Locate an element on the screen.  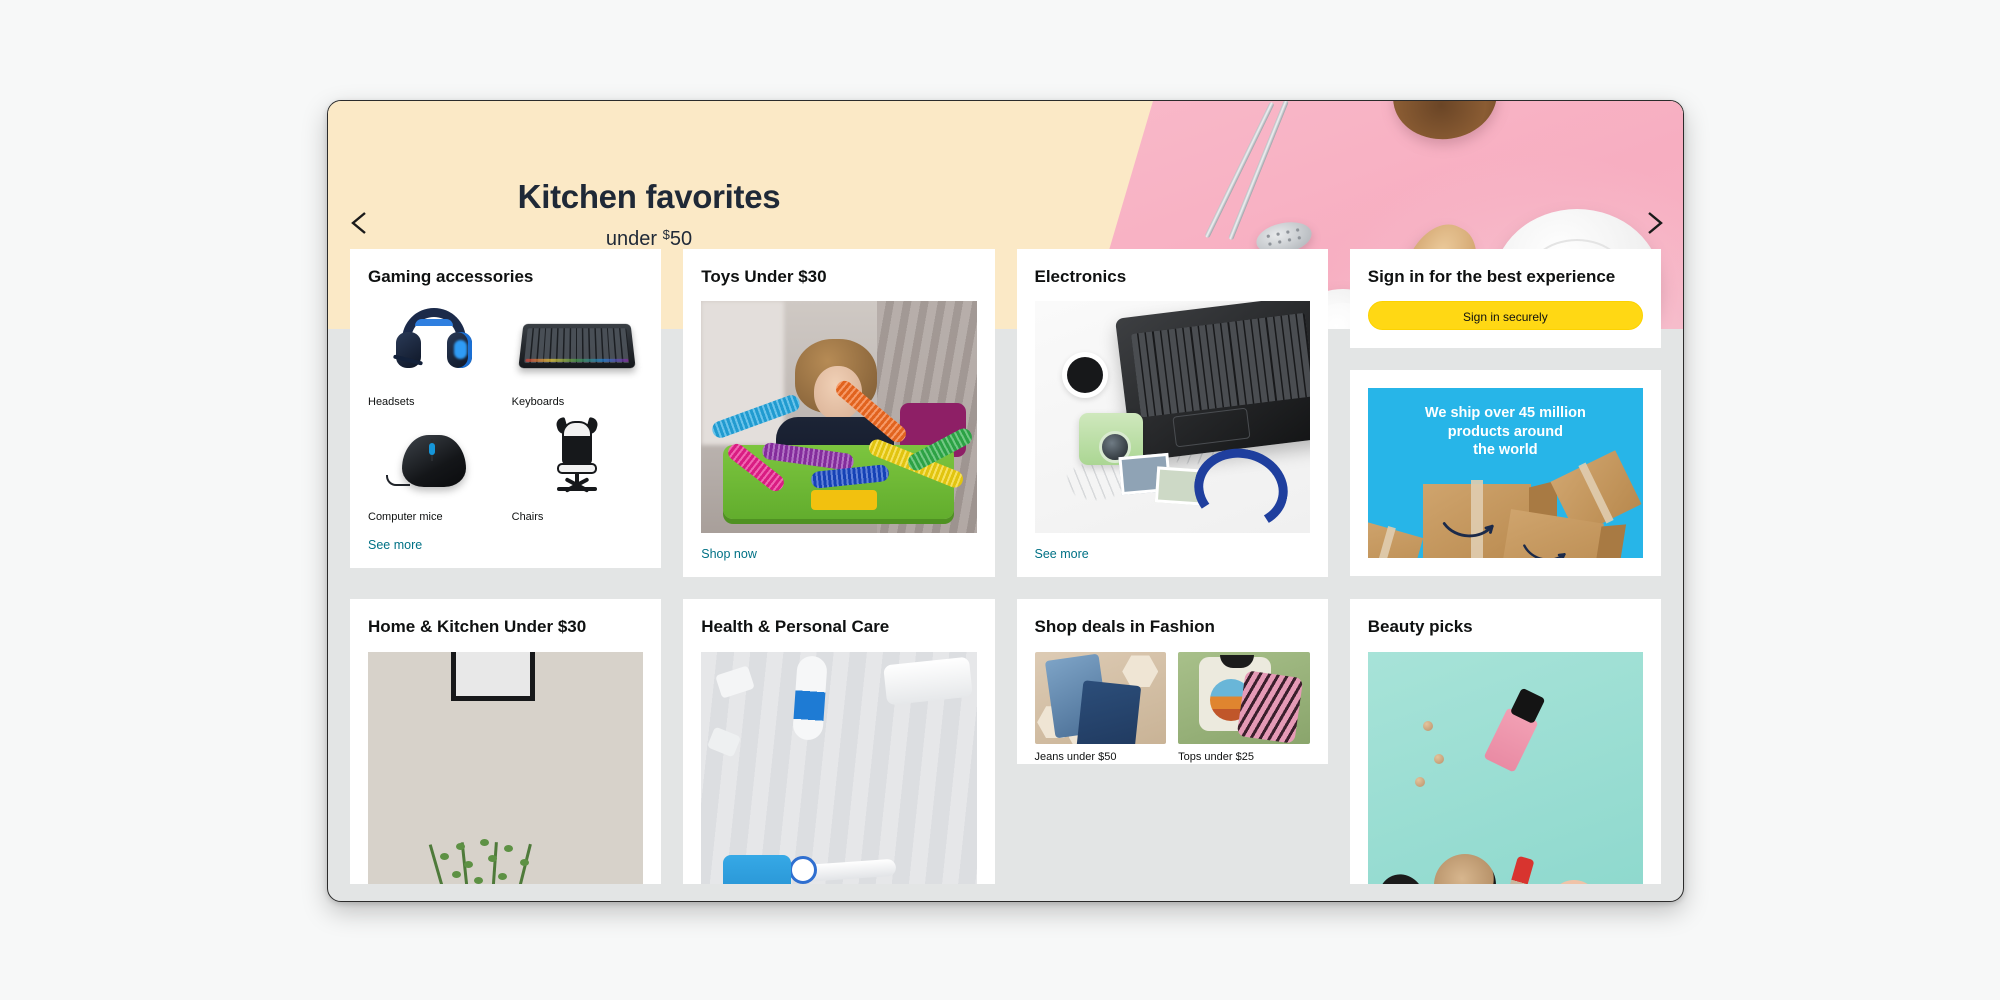
card-electronics: Electronics See more is located at coordinates (1172, 413).